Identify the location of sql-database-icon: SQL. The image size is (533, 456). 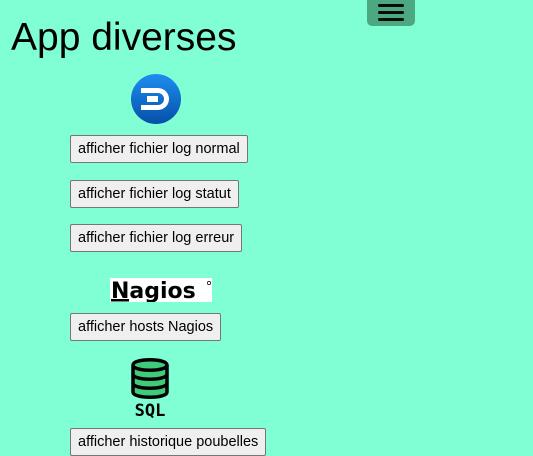
(150, 388).